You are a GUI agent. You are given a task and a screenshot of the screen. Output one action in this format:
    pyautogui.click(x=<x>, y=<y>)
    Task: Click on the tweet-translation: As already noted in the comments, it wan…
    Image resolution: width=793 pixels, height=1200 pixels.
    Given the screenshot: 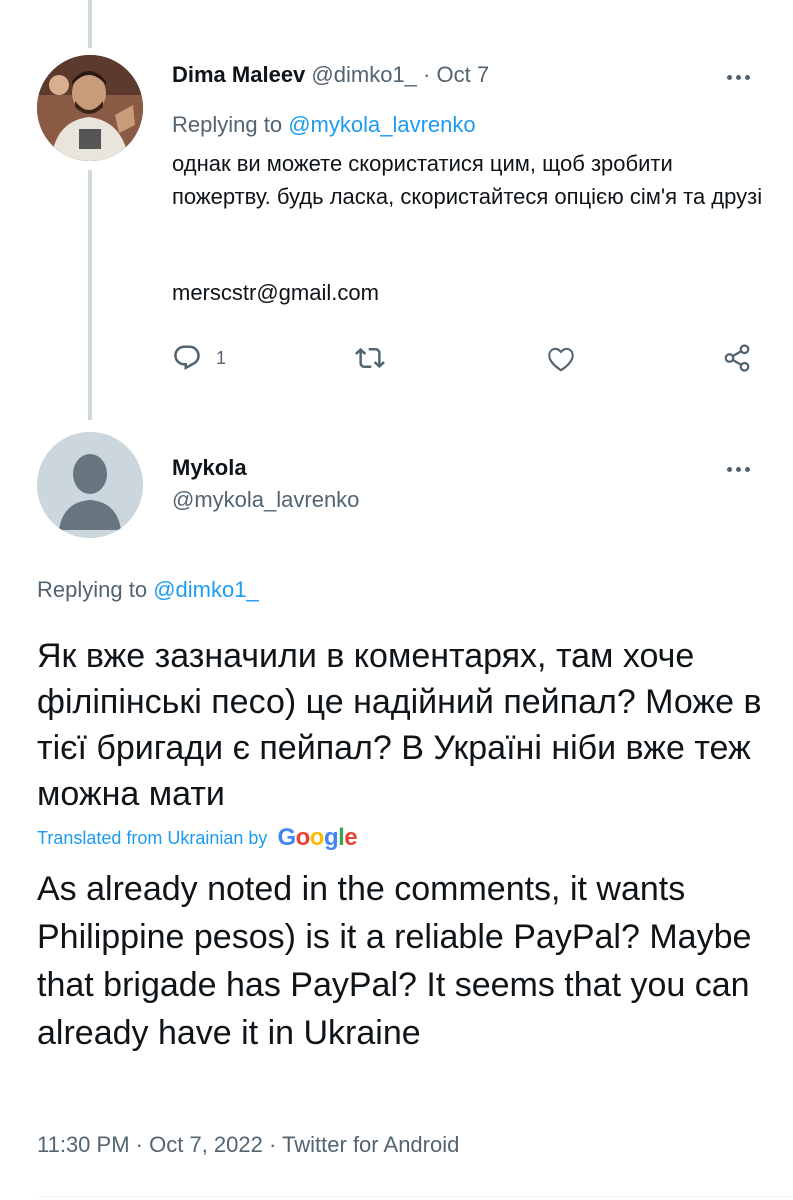 What is the action you would take?
    pyautogui.click(x=394, y=961)
    